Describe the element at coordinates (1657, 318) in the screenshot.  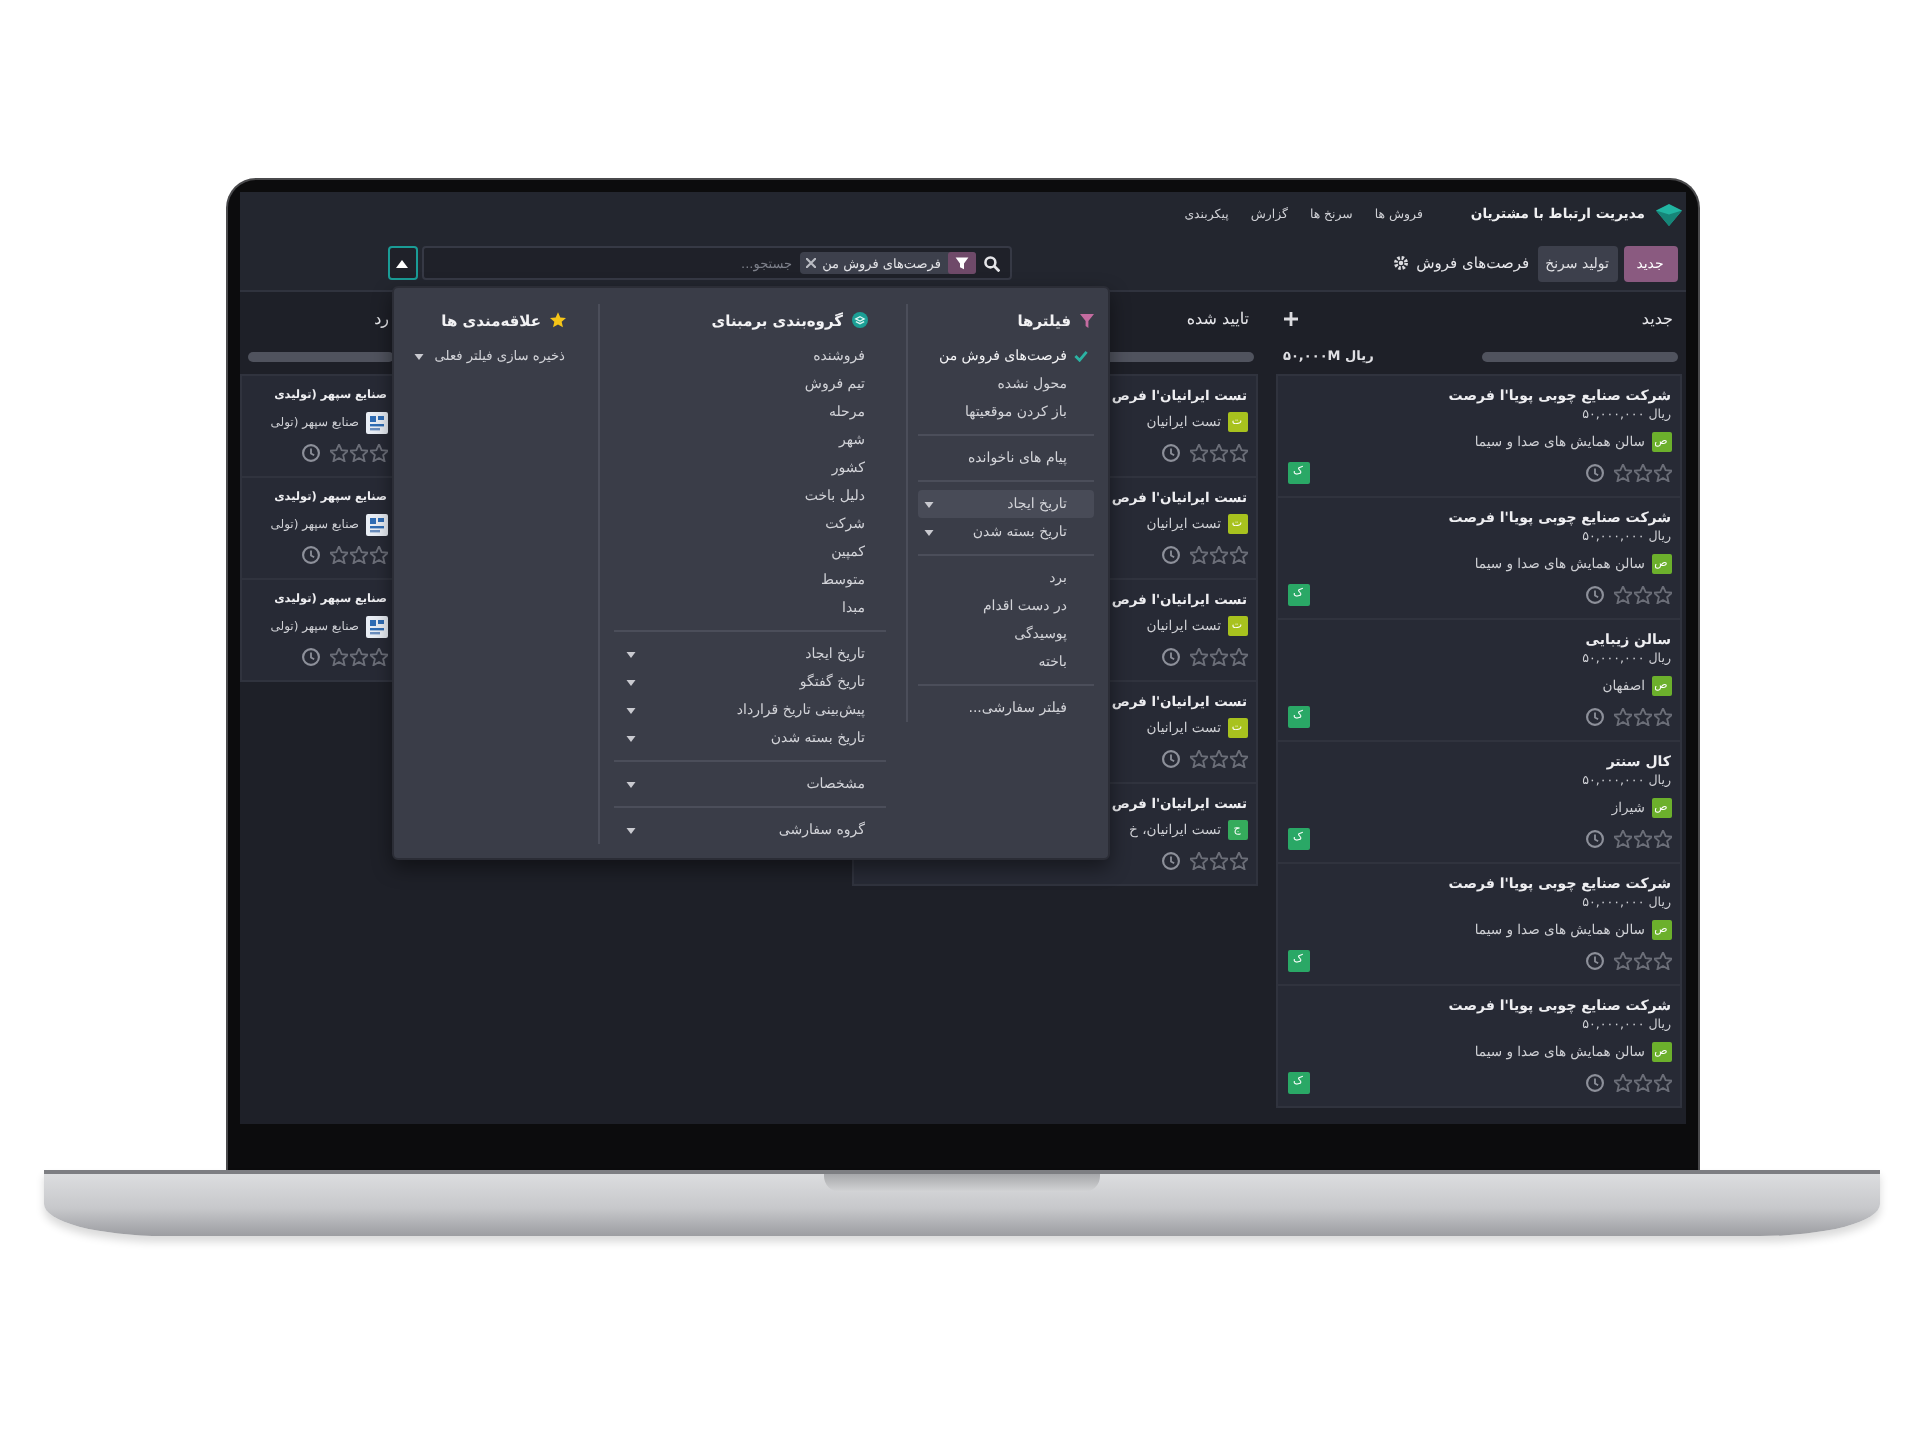
I see `column-title: جدید` at that location.